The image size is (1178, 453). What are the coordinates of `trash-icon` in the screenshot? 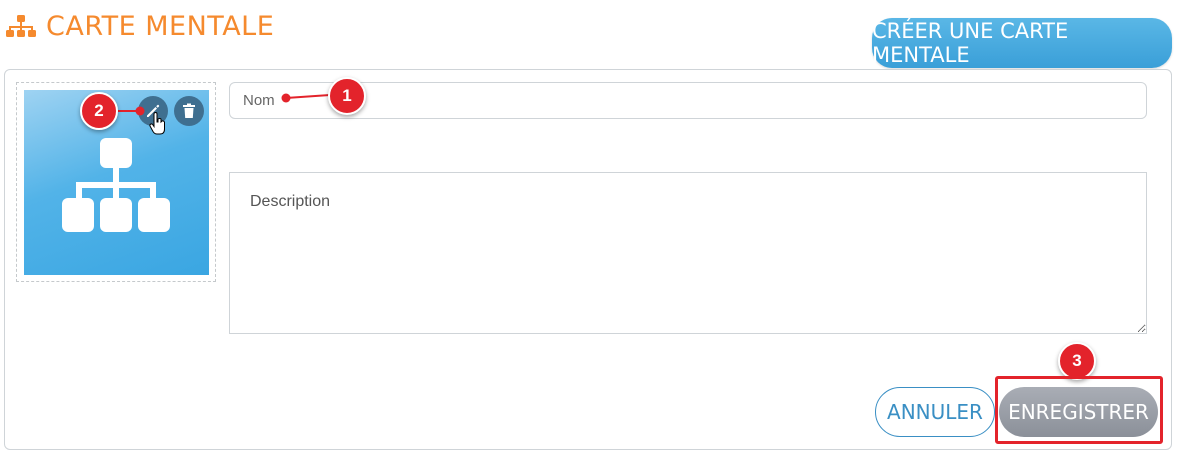 It's located at (189, 110).